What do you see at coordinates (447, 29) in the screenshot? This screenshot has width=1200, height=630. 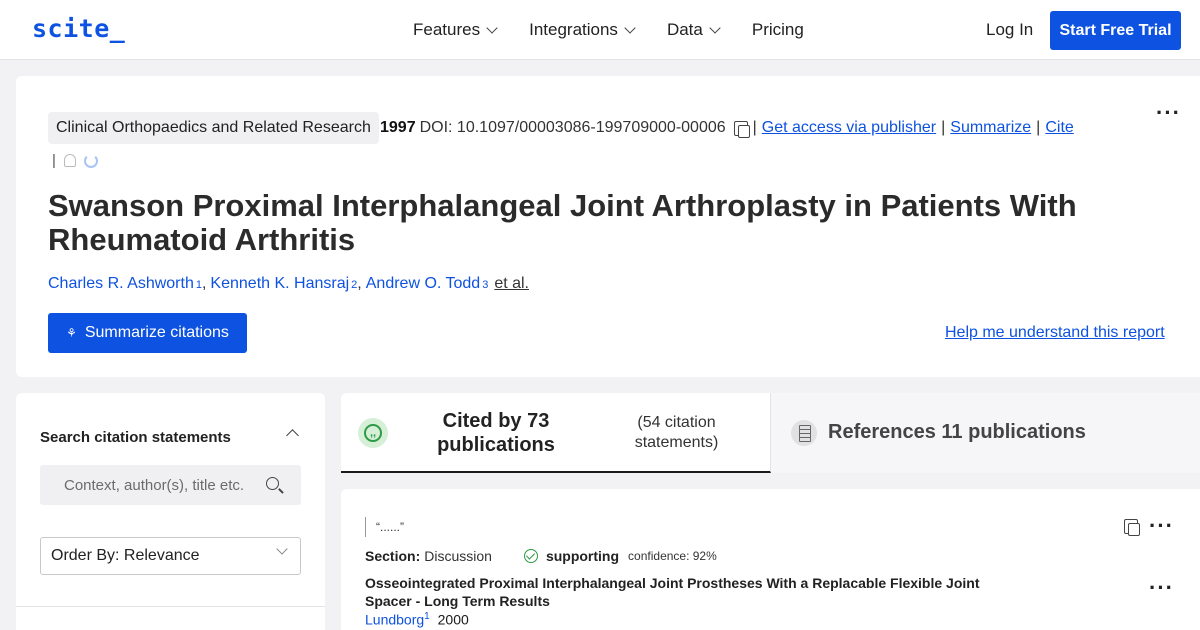 I see `nav-features-label: Features` at bounding box center [447, 29].